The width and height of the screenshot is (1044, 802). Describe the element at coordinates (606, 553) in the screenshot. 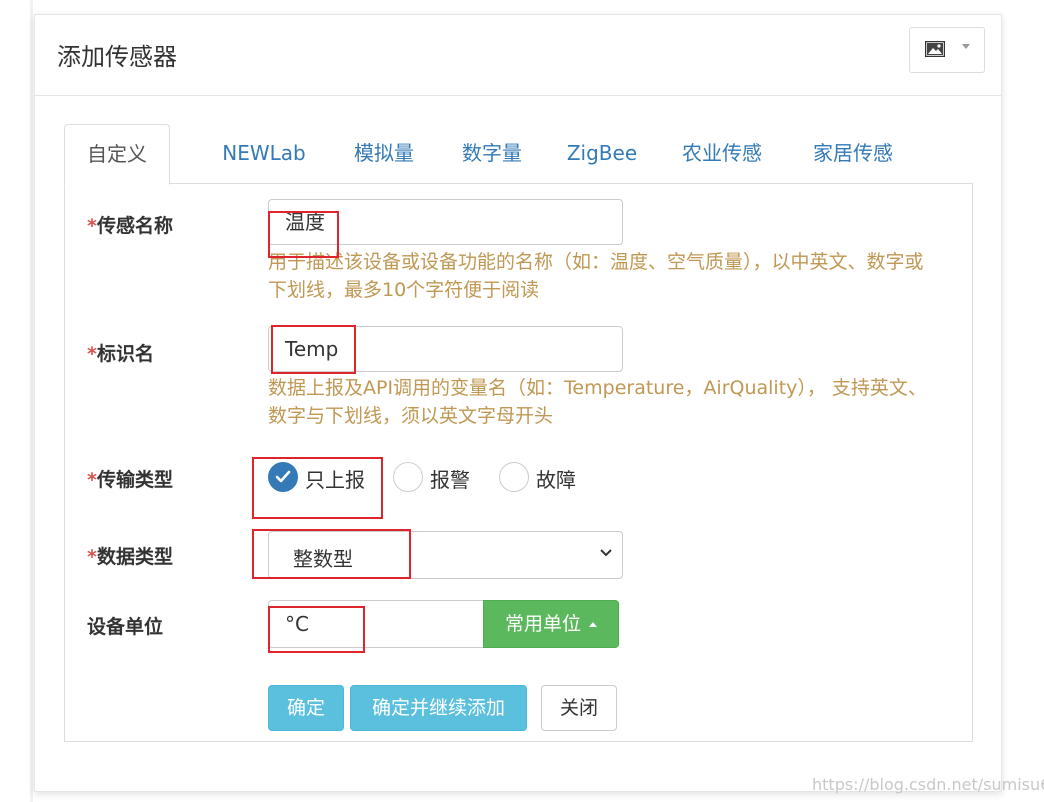

I see `chevron-down-icon` at that location.